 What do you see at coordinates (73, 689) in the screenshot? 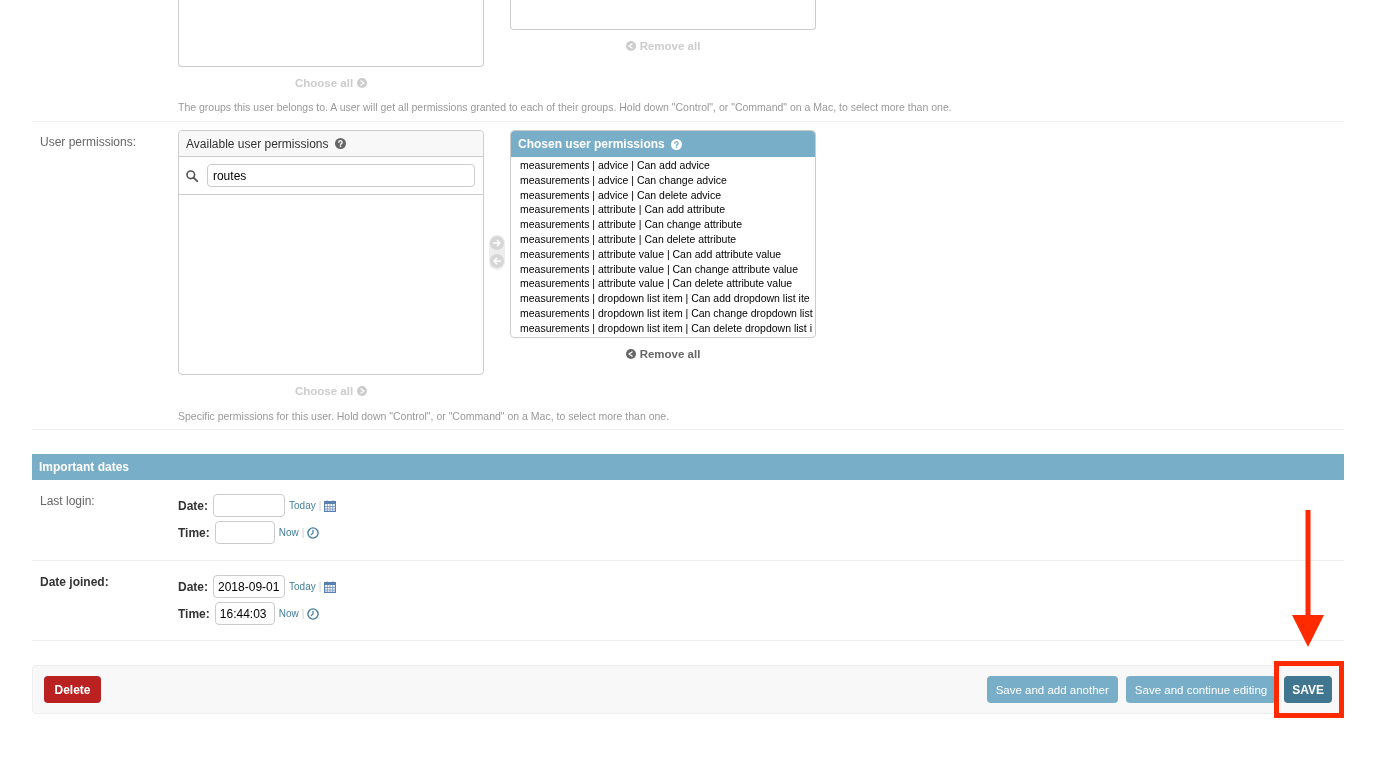
I see `delete-button: Delete` at bounding box center [73, 689].